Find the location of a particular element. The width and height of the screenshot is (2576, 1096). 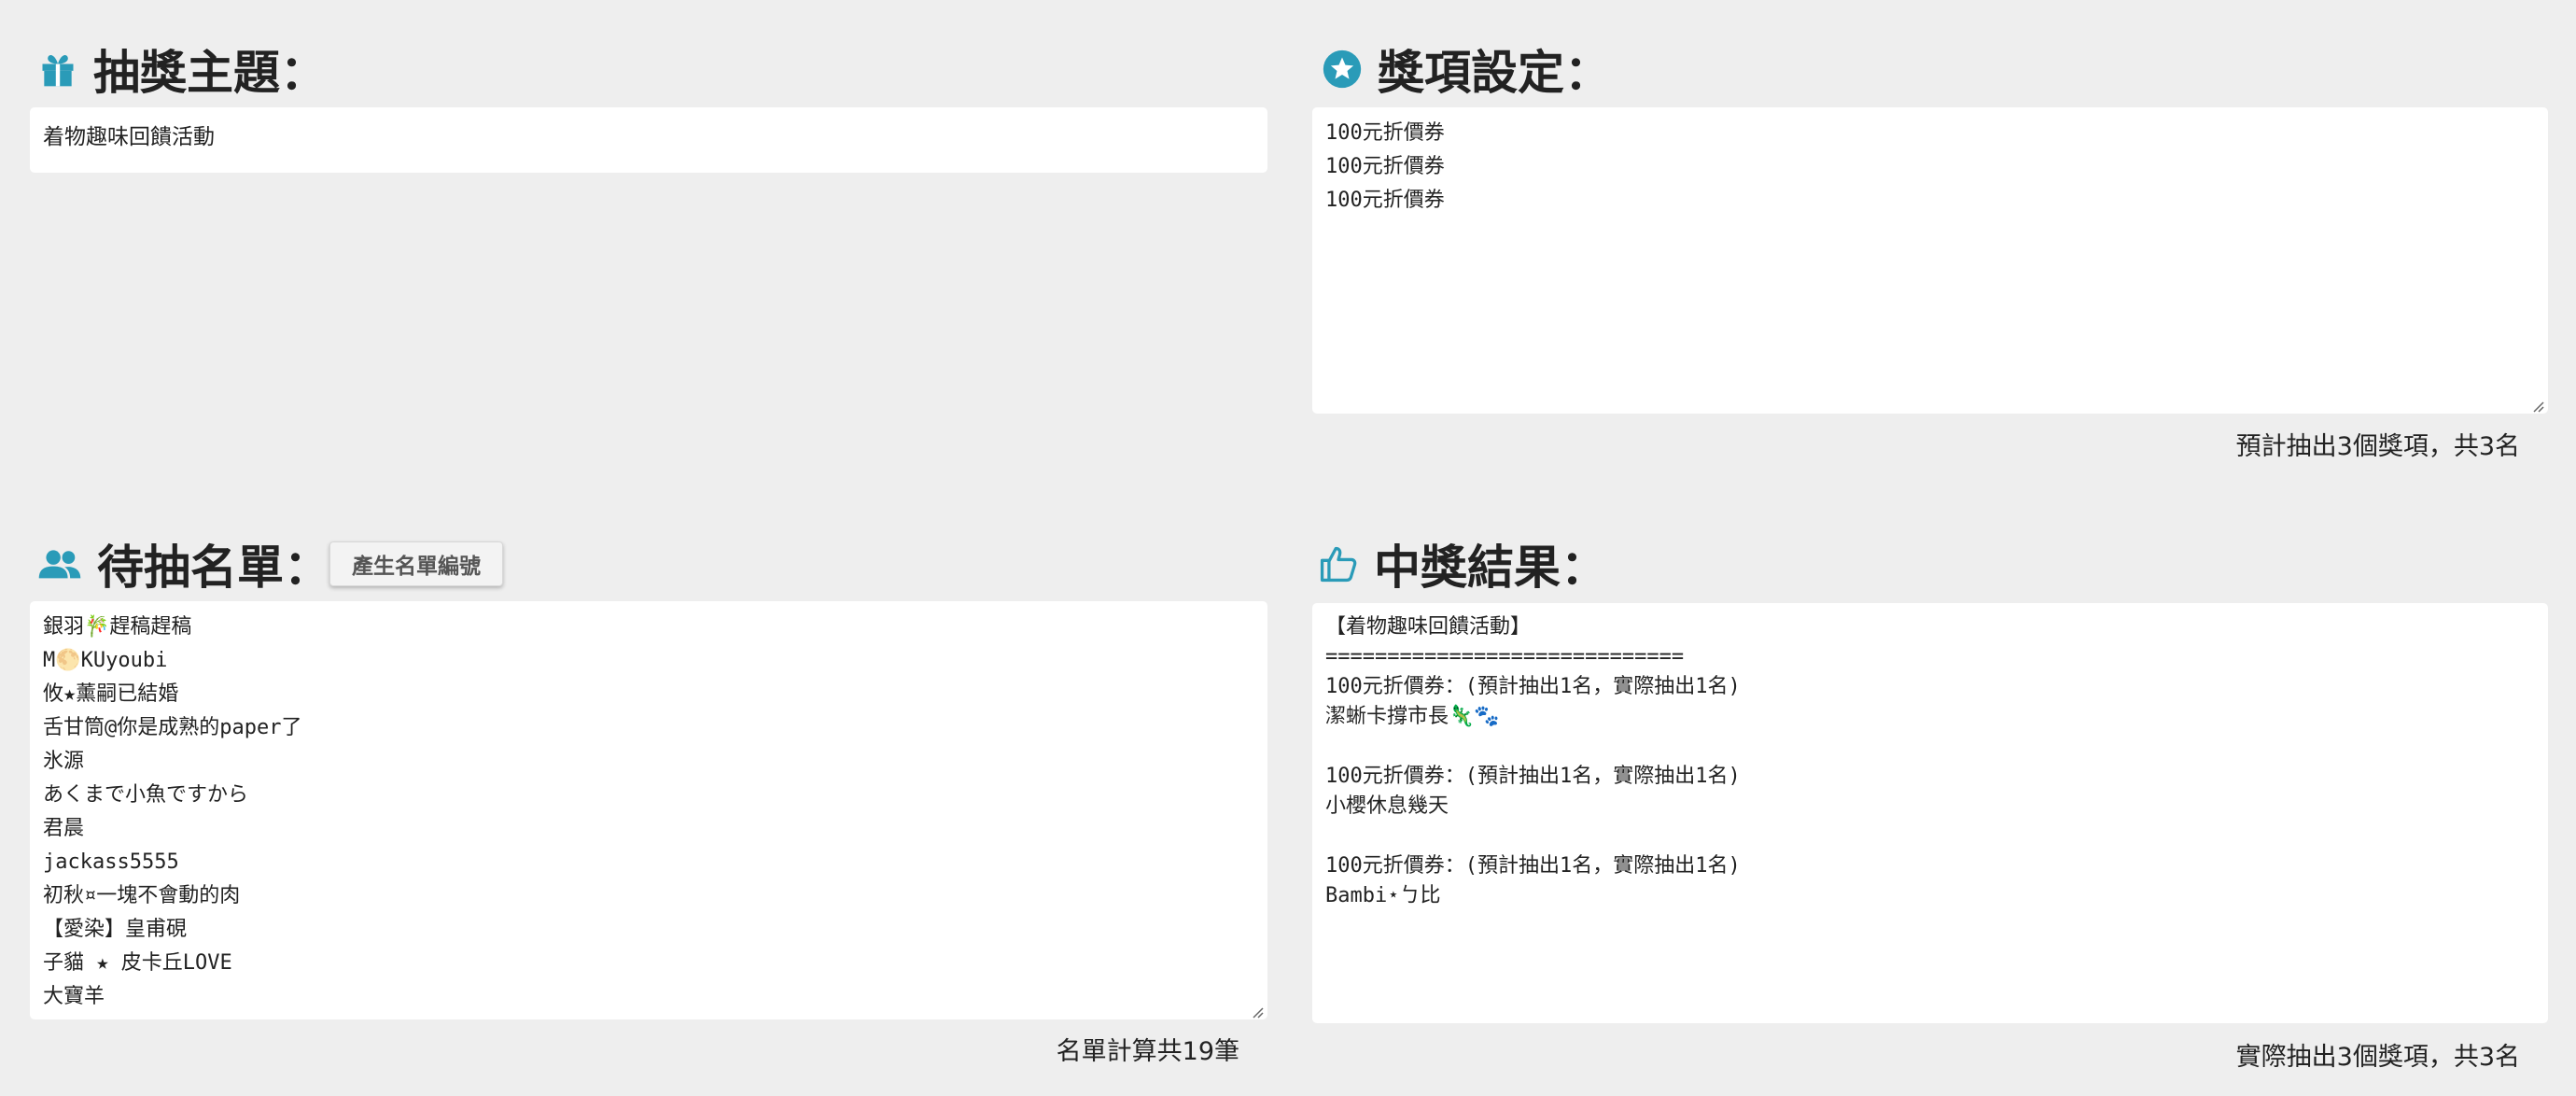

topic-heading: 抽獎主題： is located at coordinates (182, 69).